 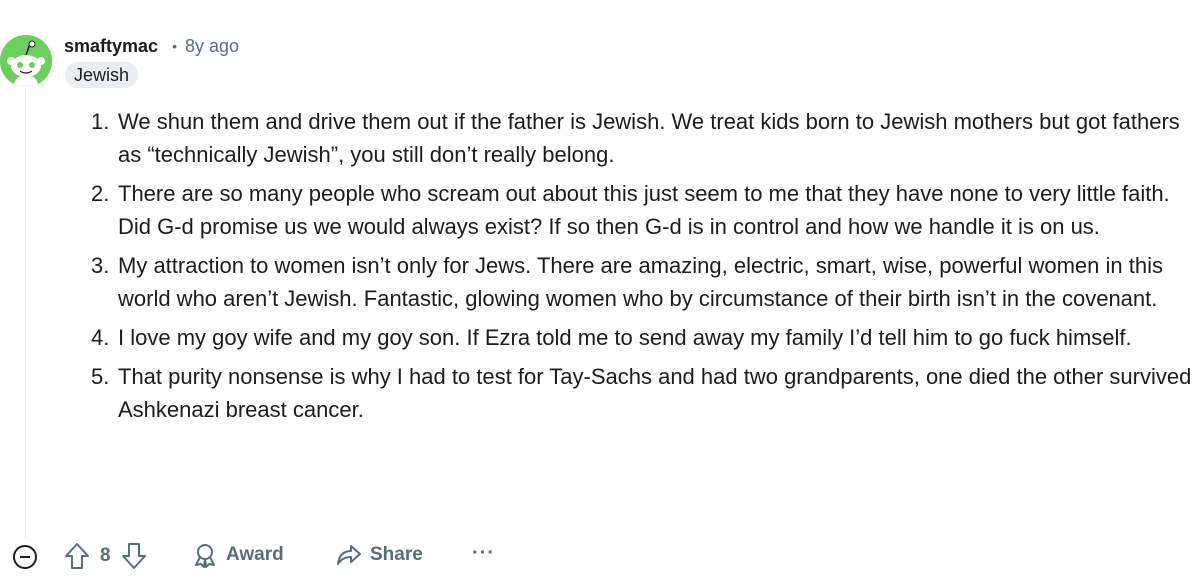 I want to click on comment-actions: 8 Award Share ···, so click(x=300, y=557).